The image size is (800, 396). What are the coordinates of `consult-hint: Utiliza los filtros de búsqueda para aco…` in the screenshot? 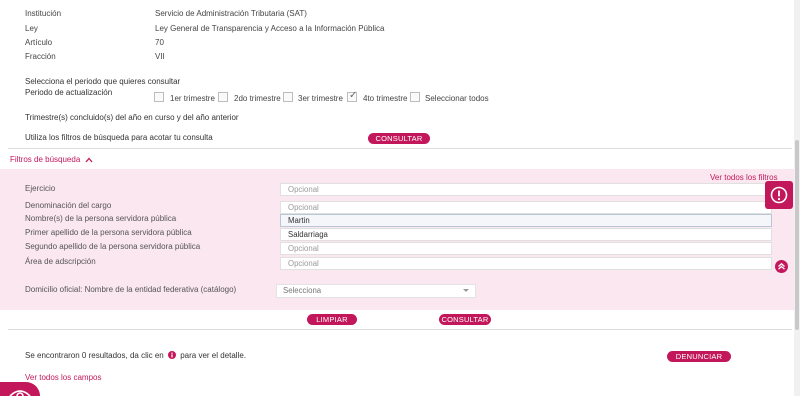 It's located at (119, 137).